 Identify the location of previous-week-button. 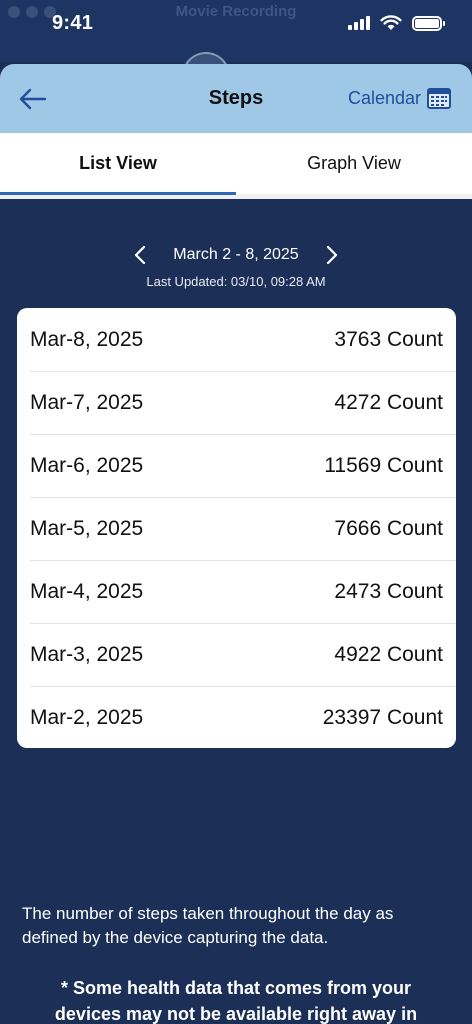
(140, 255).